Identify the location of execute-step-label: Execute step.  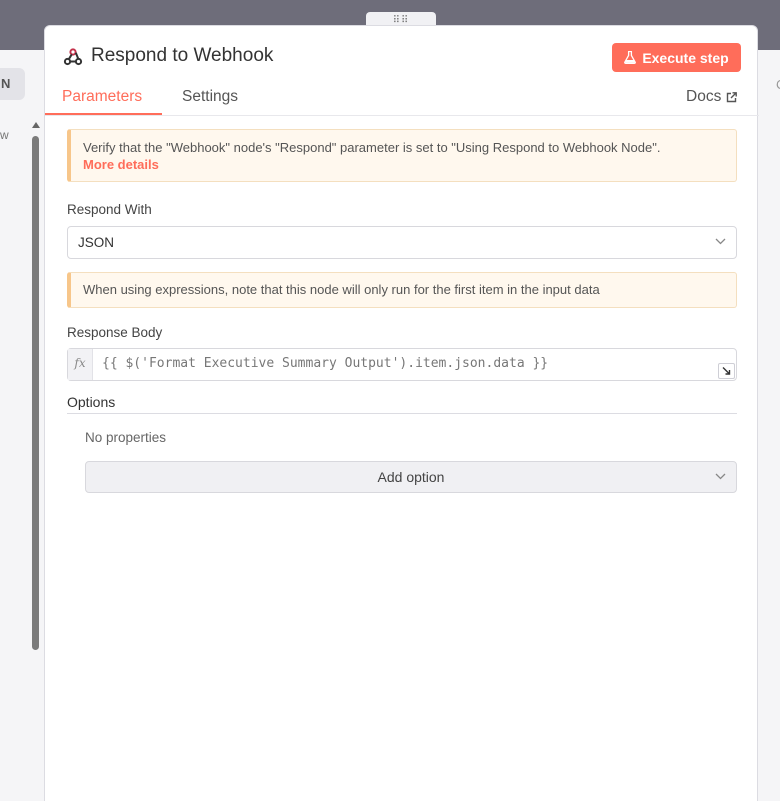
(685, 57).